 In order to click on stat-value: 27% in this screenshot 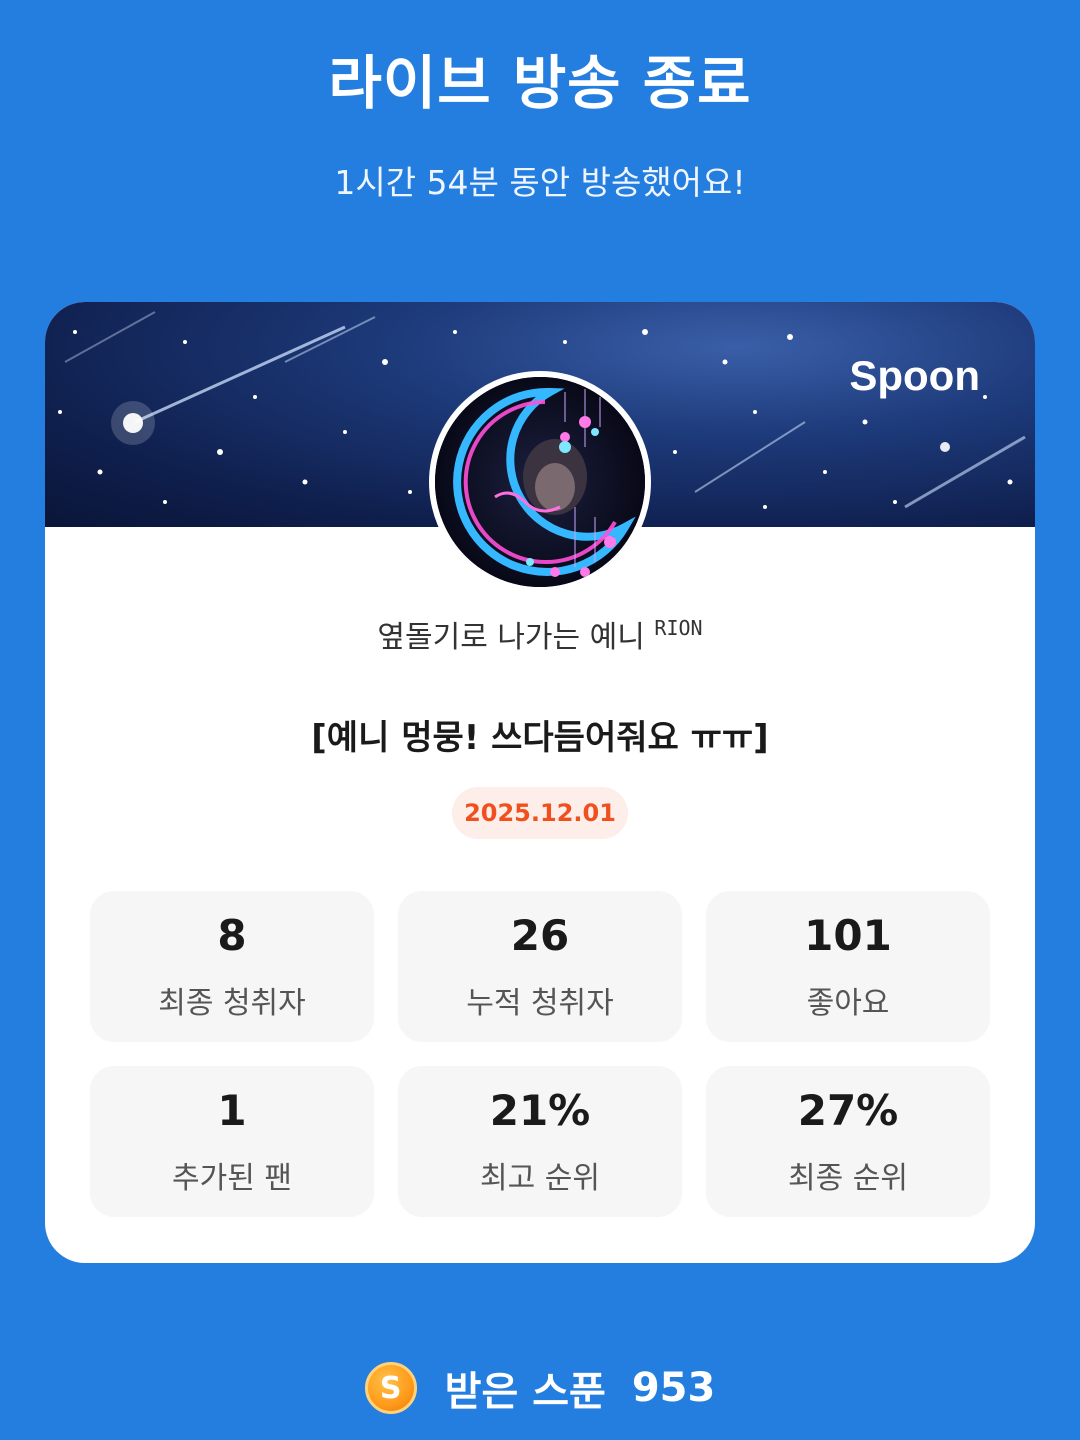, I will do `click(848, 1110)`.